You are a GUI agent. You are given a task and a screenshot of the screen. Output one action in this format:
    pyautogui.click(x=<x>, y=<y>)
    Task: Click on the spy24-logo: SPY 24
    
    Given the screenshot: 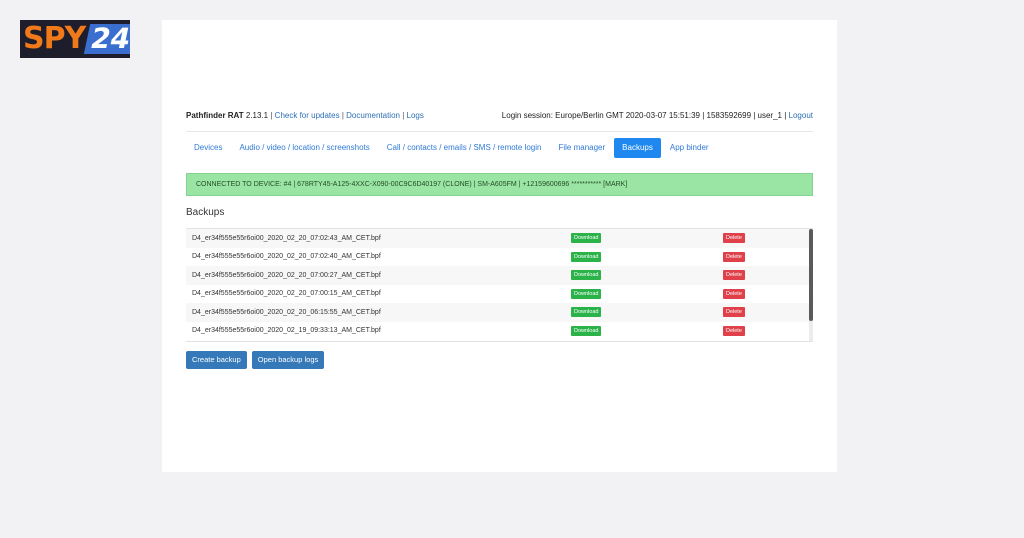 What is the action you would take?
    pyautogui.click(x=75, y=39)
    